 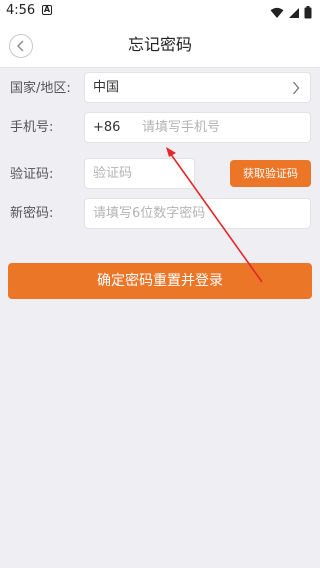 I want to click on get-code-button: 获取验证码, so click(x=270, y=173).